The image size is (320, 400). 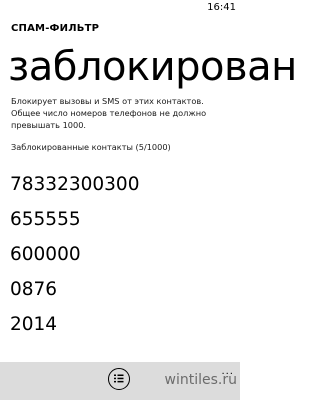 What do you see at coordinates (74, 219) in the screenshot?
I see `contact-item: 655555` at bounding box center [74, 219].